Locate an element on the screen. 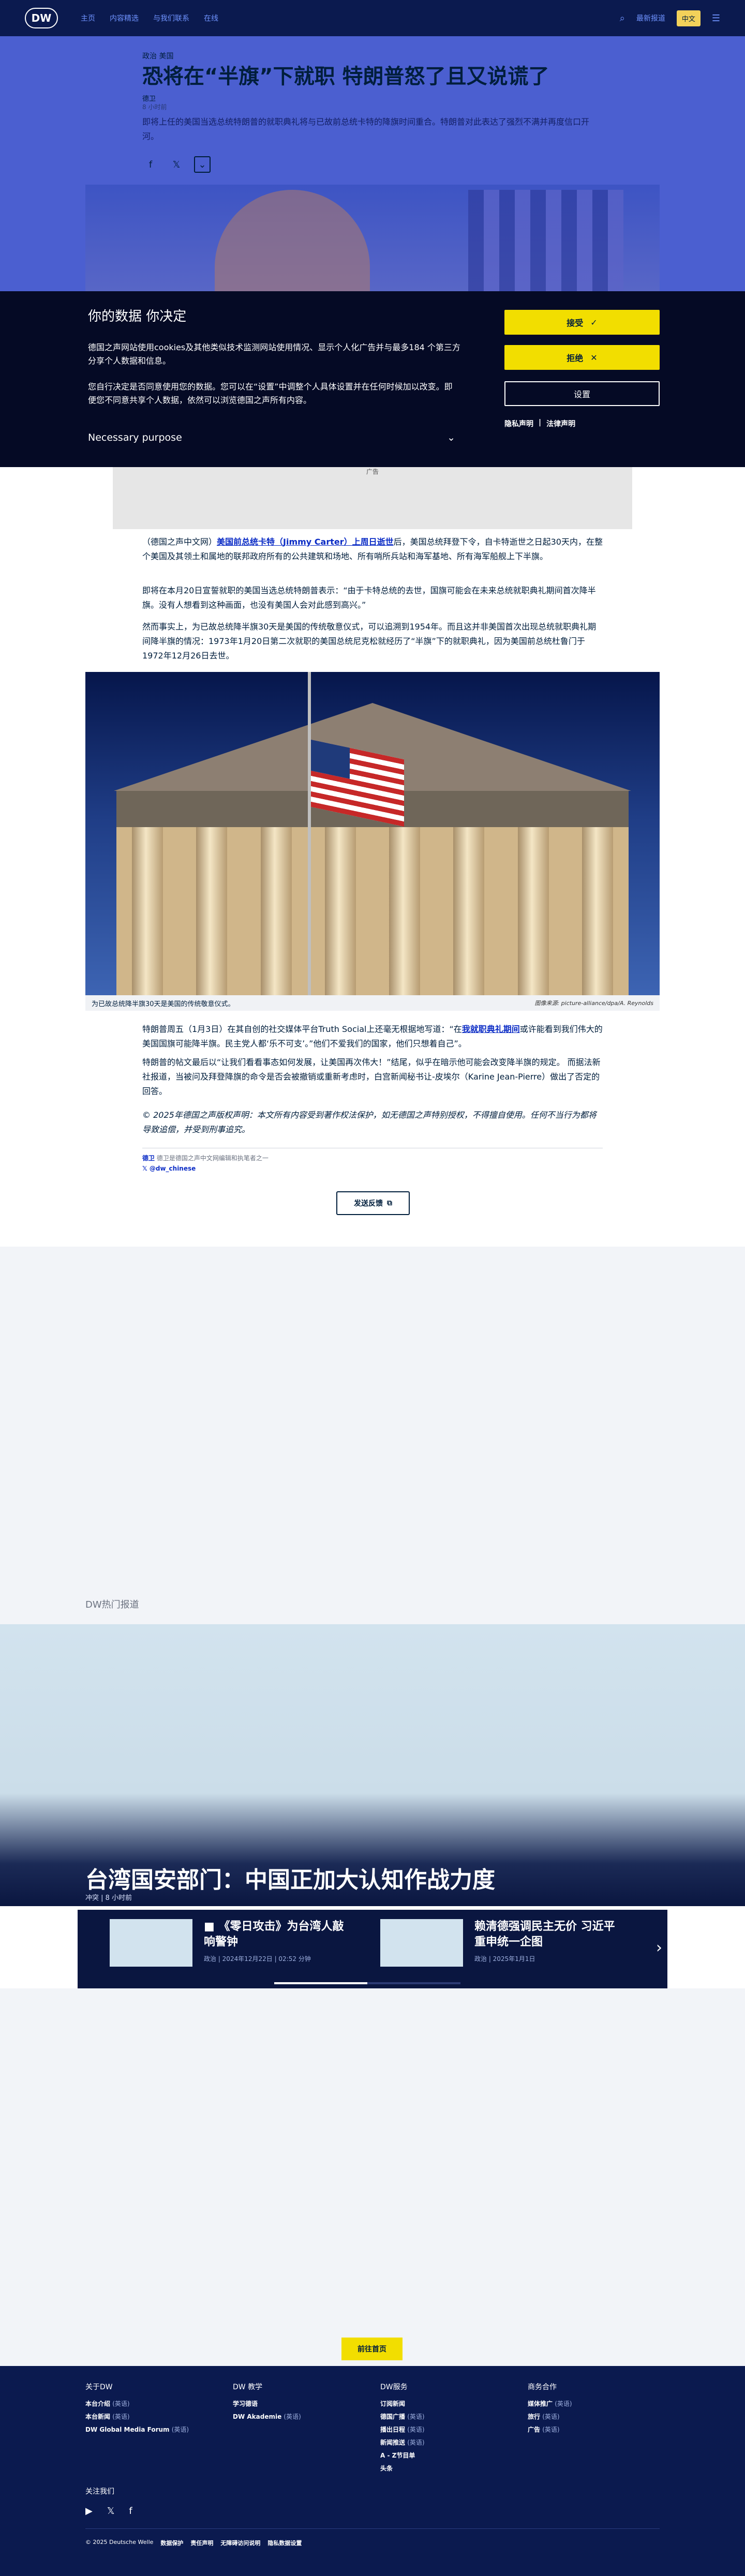 The width and height of the screenshot is (745, 2576). grid-icon: ☰ is located at coordinates (716, 18).